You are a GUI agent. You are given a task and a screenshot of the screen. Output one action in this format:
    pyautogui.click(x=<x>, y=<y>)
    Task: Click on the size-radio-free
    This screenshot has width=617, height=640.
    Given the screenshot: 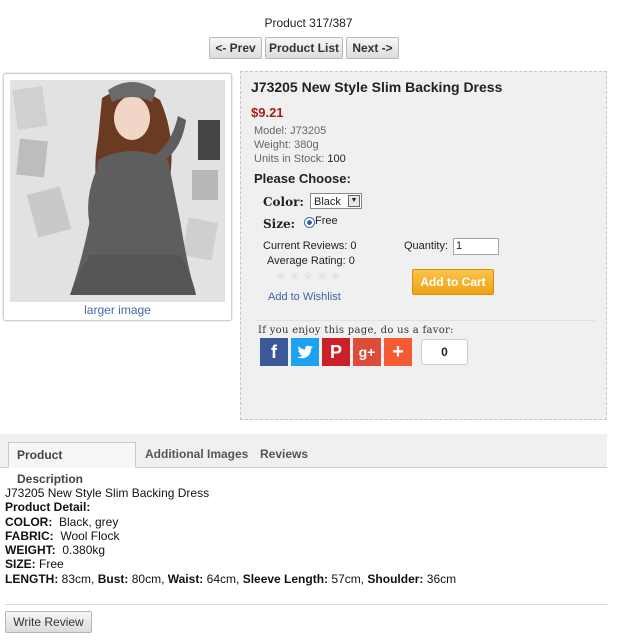 What is the action you would take?
    pyautogui.click(x=309, y=222)
    